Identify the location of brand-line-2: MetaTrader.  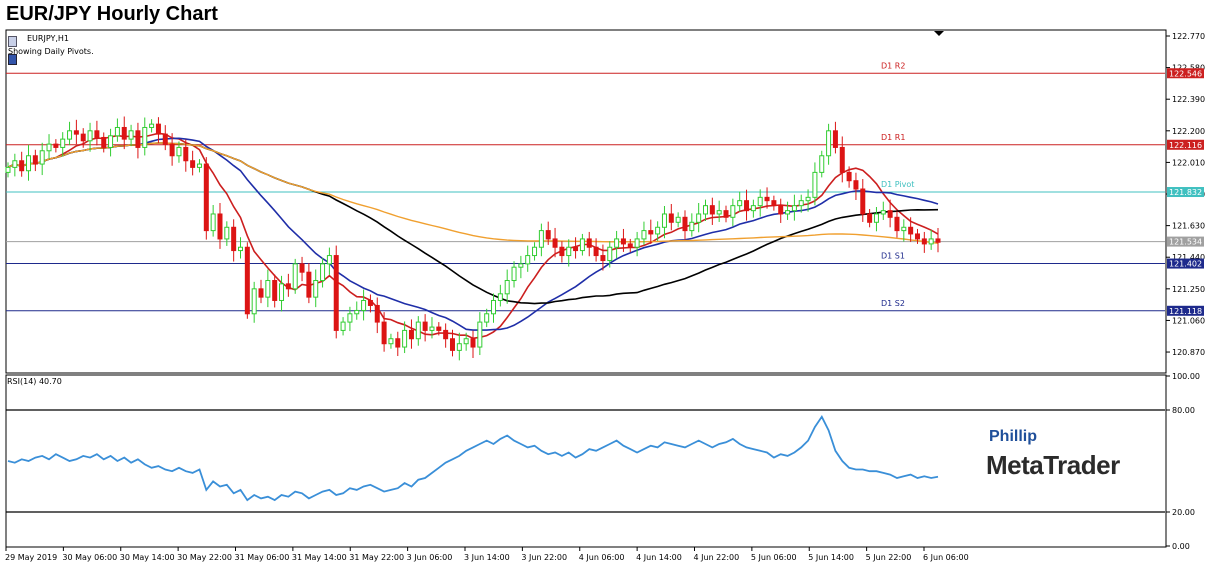
(1053, 465).